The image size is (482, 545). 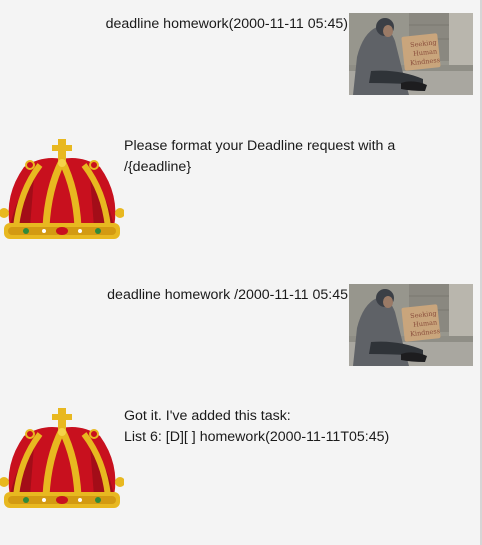 What do you see at coordinates (207, 416) in the screenshot?
I see `bot-message-line: Got it. I've added this task:` at bounding box center [207, 416].